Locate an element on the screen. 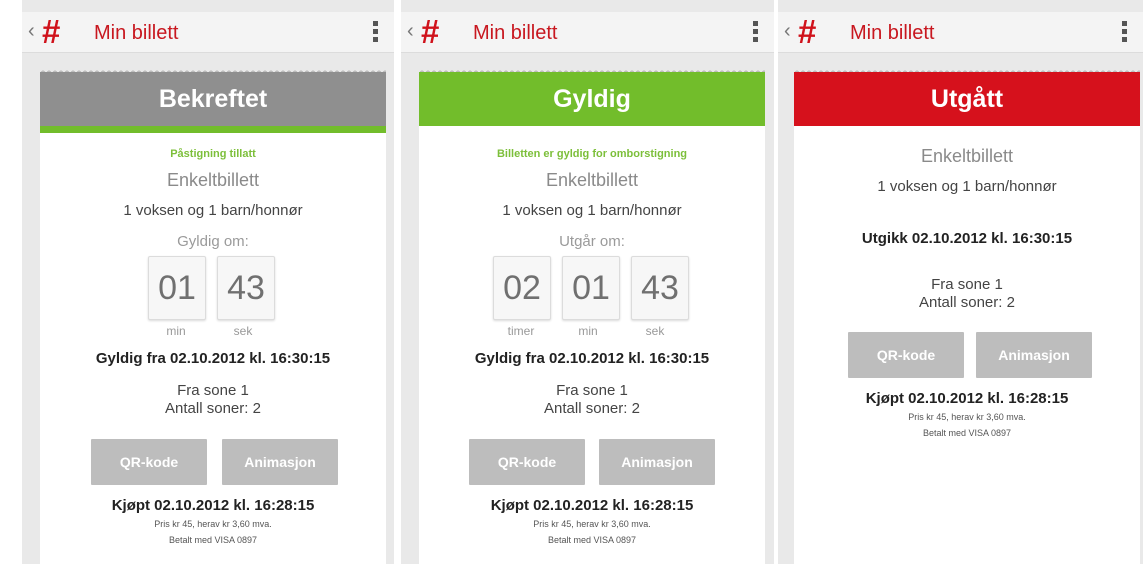  ticket-status-banner: Bekreftet is located at coordinates (213, 99).